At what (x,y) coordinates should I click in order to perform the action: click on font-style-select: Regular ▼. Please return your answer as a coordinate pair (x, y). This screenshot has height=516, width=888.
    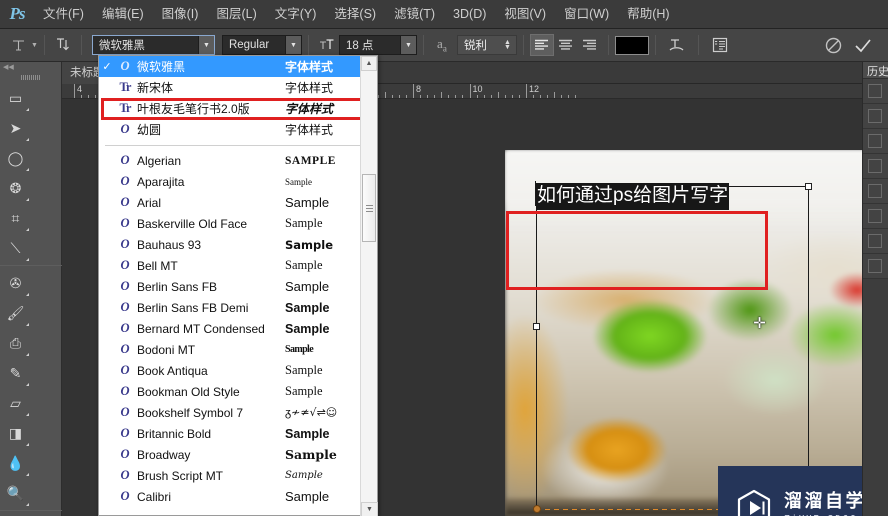
    Looking at the image, I should click on (261, 45).